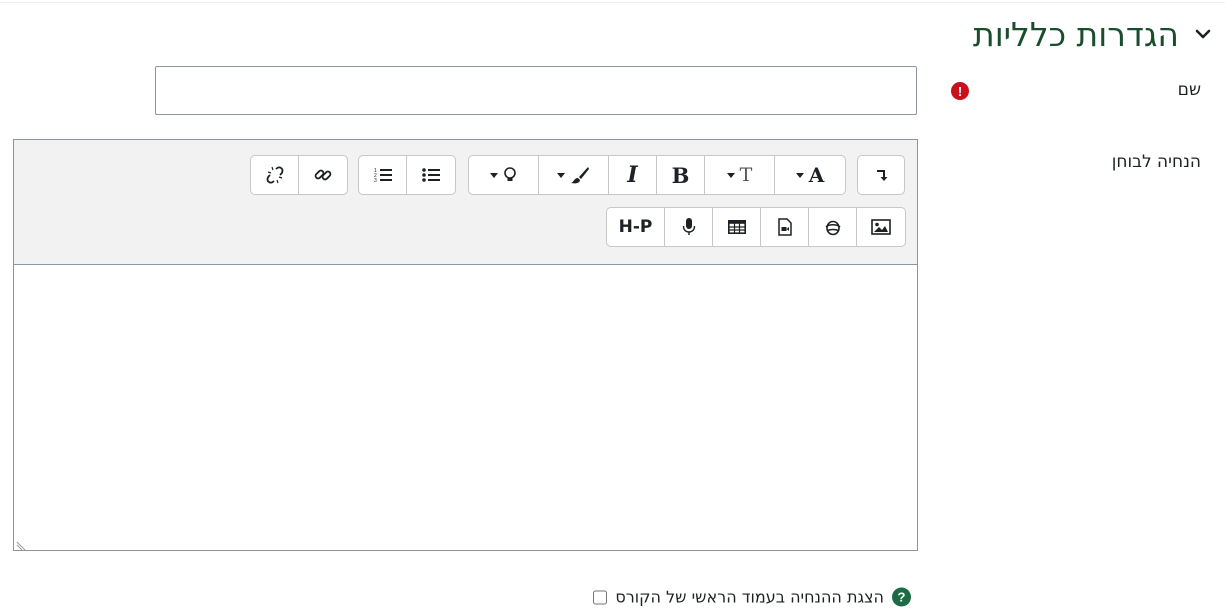 The height and width of the screenshot is (613, 1225). What do you see at coordinates (600, 597) in the screenshot?
I see `show-description-checkbox` at bounding box center [600, 597].